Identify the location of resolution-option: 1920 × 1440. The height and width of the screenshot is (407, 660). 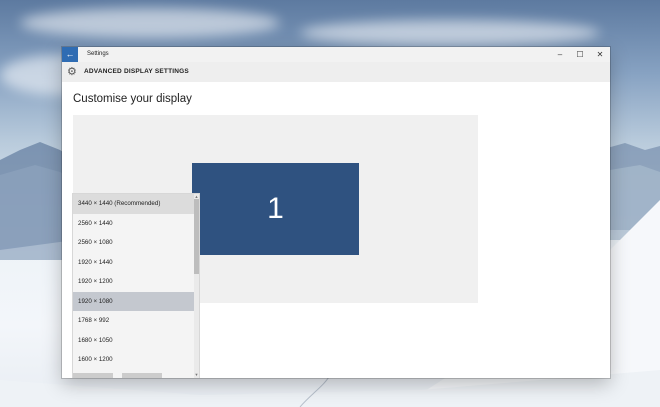
(133, 263).